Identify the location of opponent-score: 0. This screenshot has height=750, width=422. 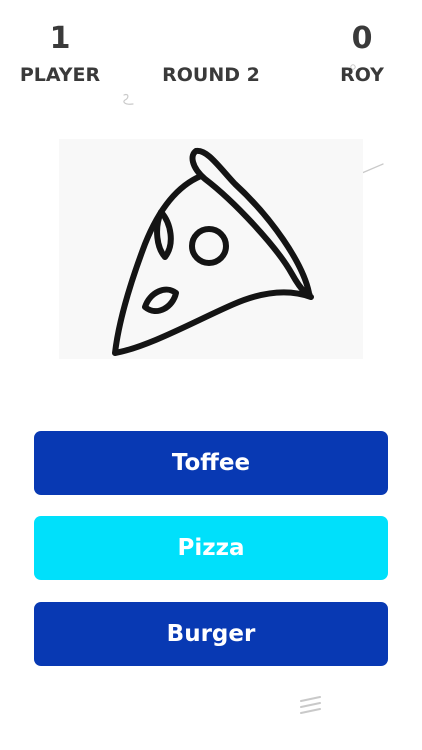
(362, 38).